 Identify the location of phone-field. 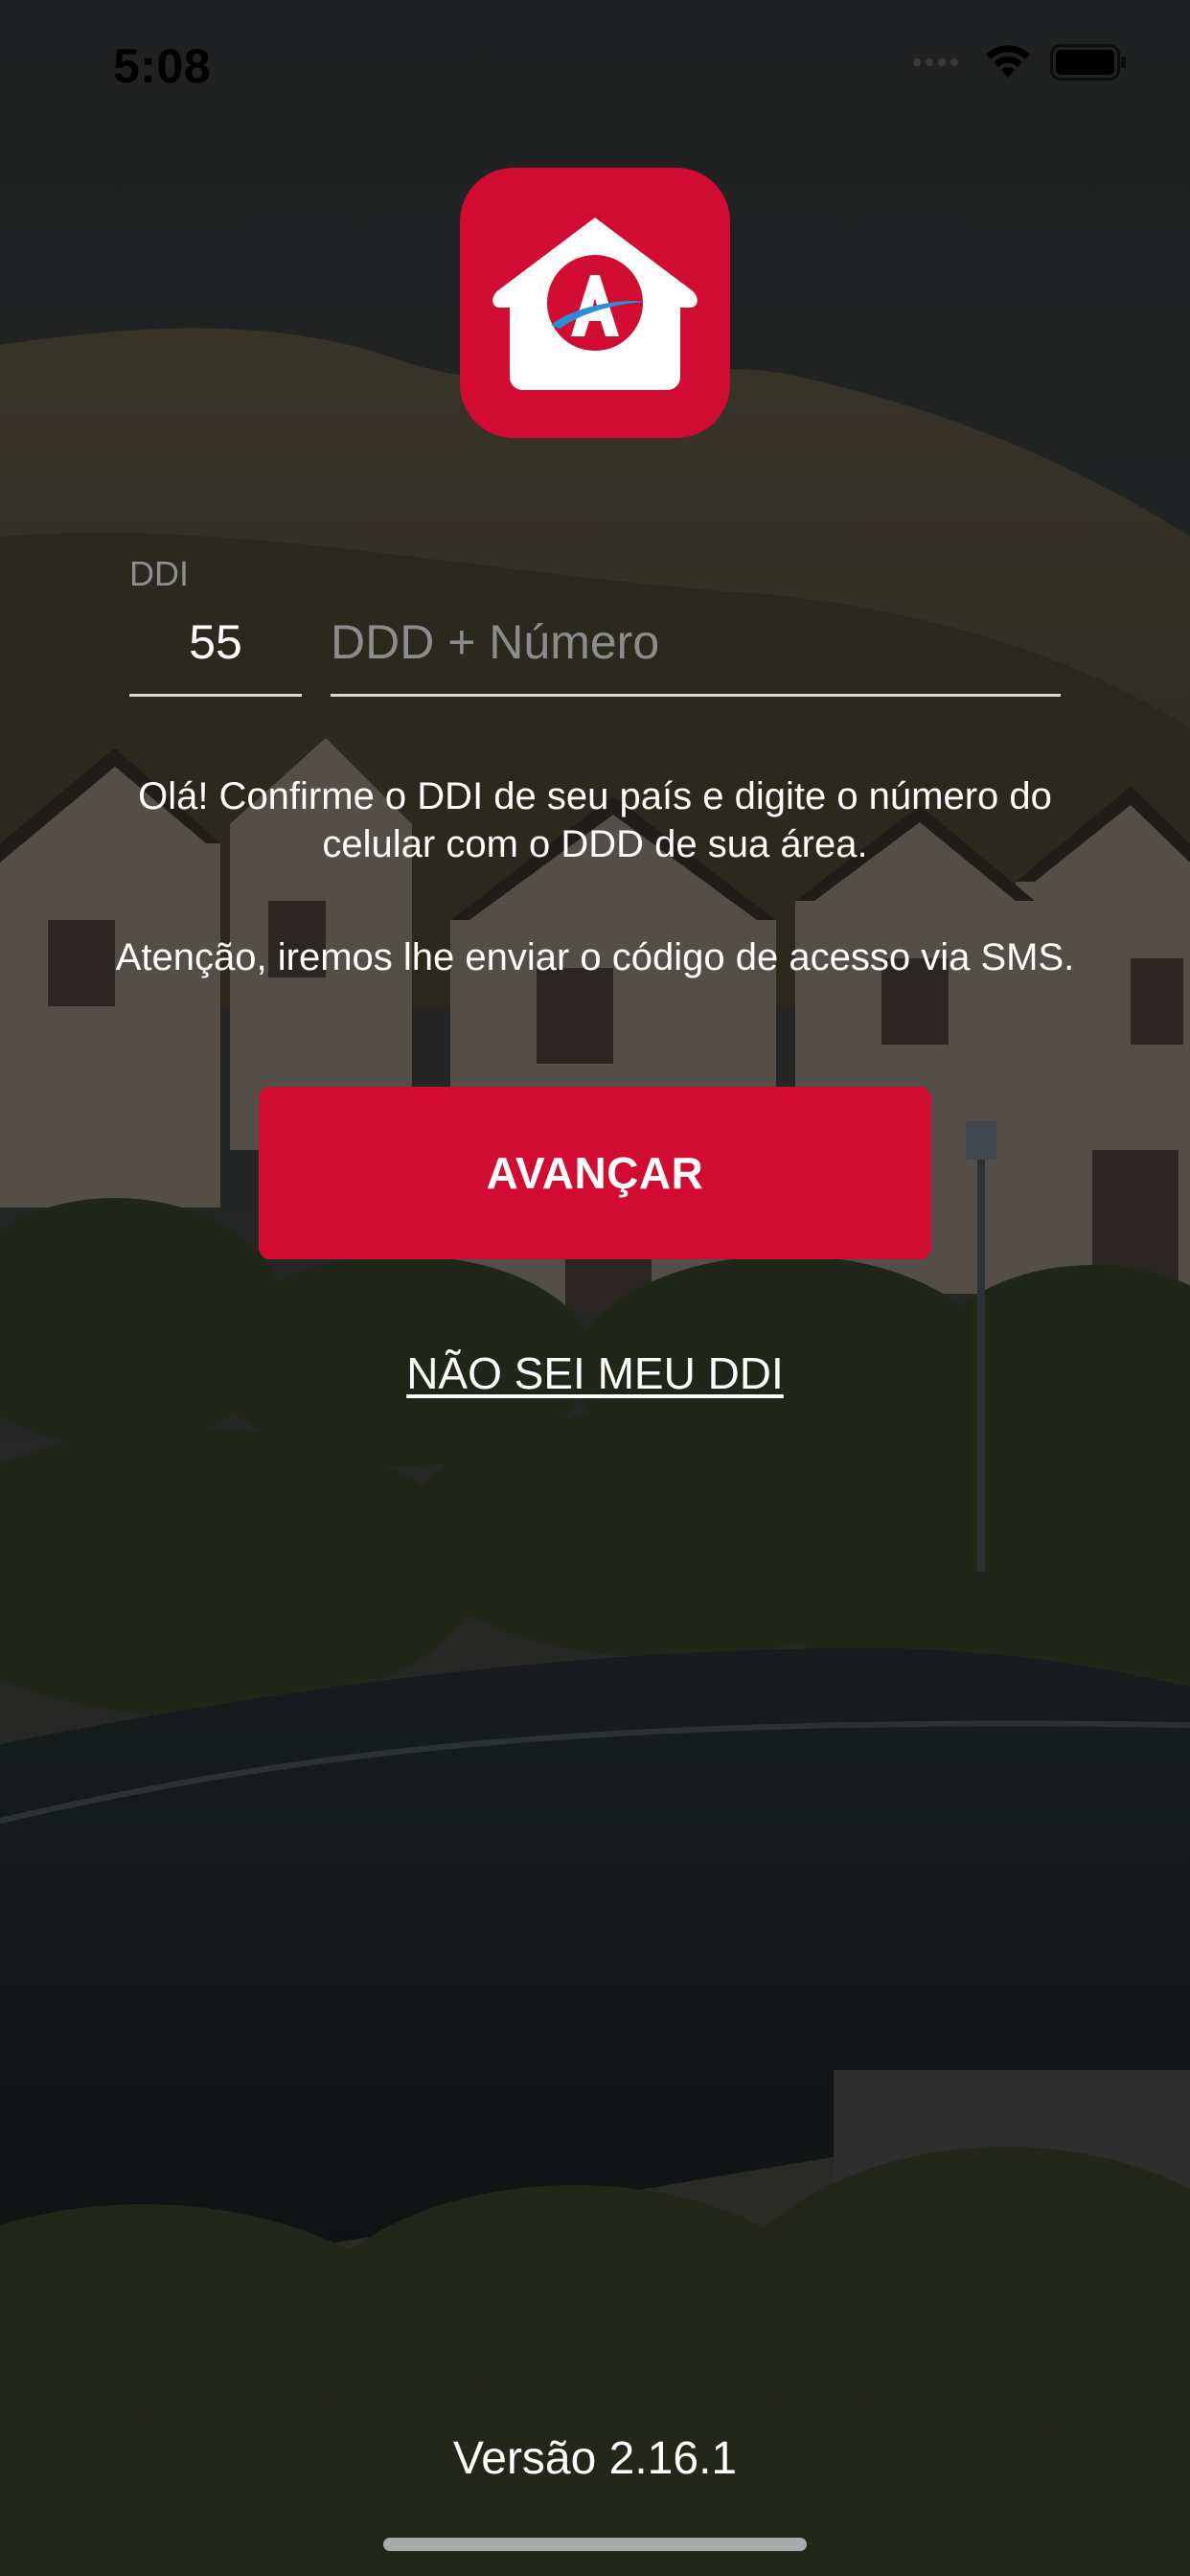
(696, 650).